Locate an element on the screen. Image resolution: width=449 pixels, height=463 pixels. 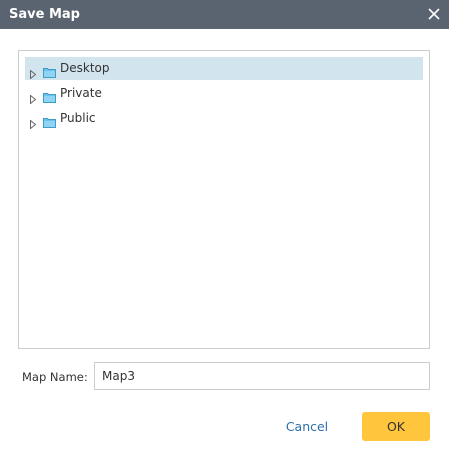
tree-item-desktop: Desktop is located at coordinates (224, 68).